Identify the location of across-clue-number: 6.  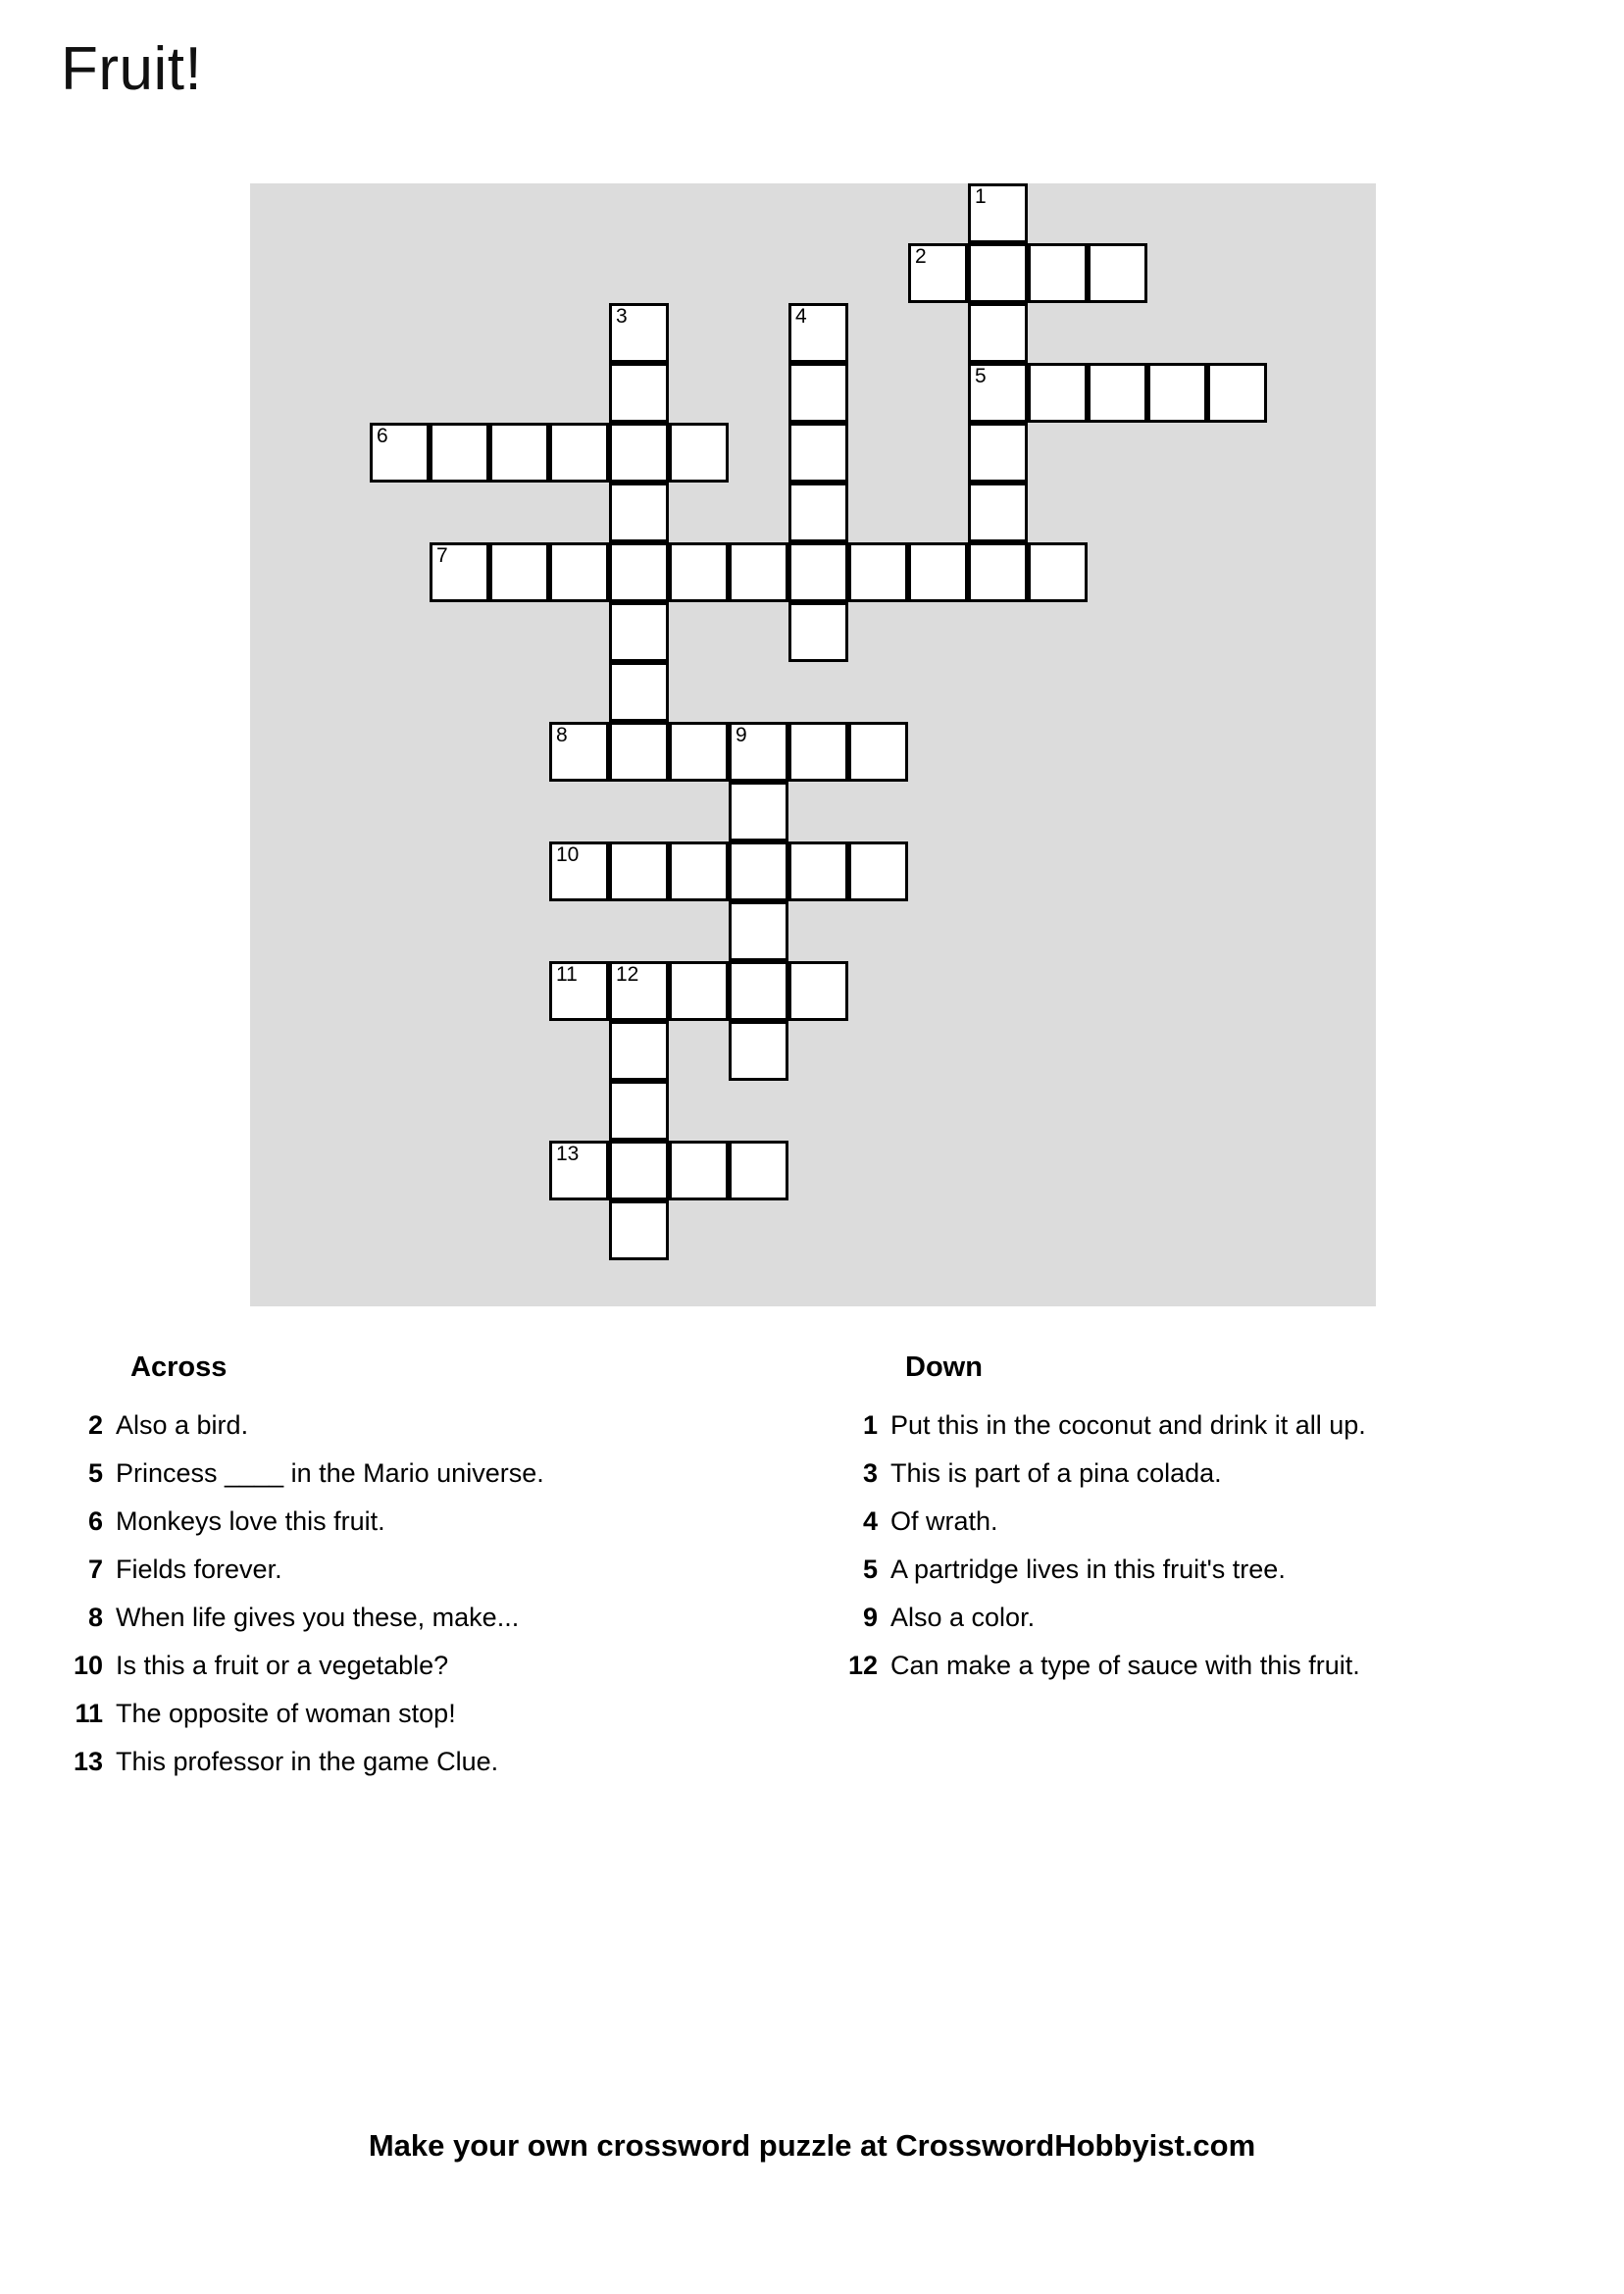
(95, 1521).